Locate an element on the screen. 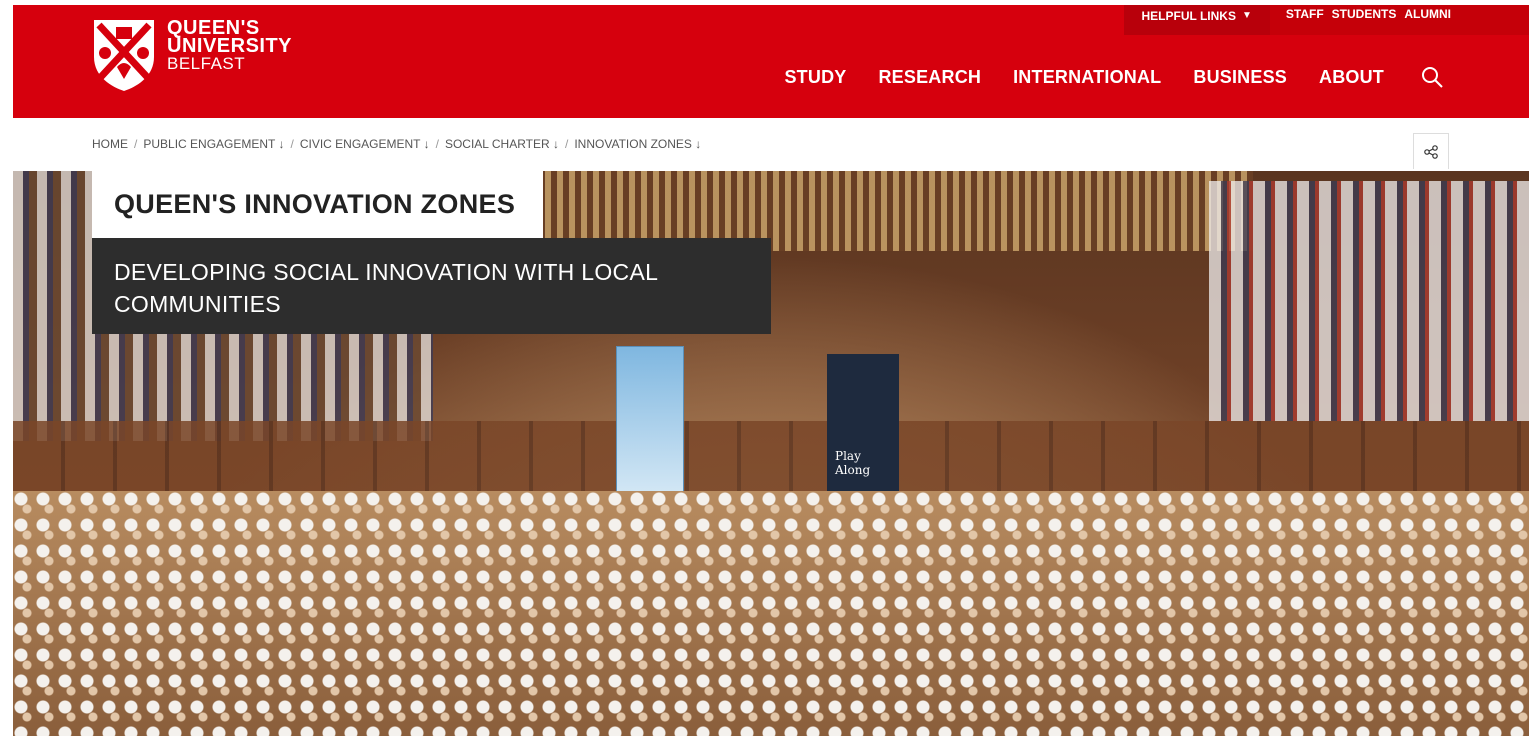 This screenshot has width=1539, height=736. logo-line-2: UNIVERSITY is located at coordinates (230, 46).